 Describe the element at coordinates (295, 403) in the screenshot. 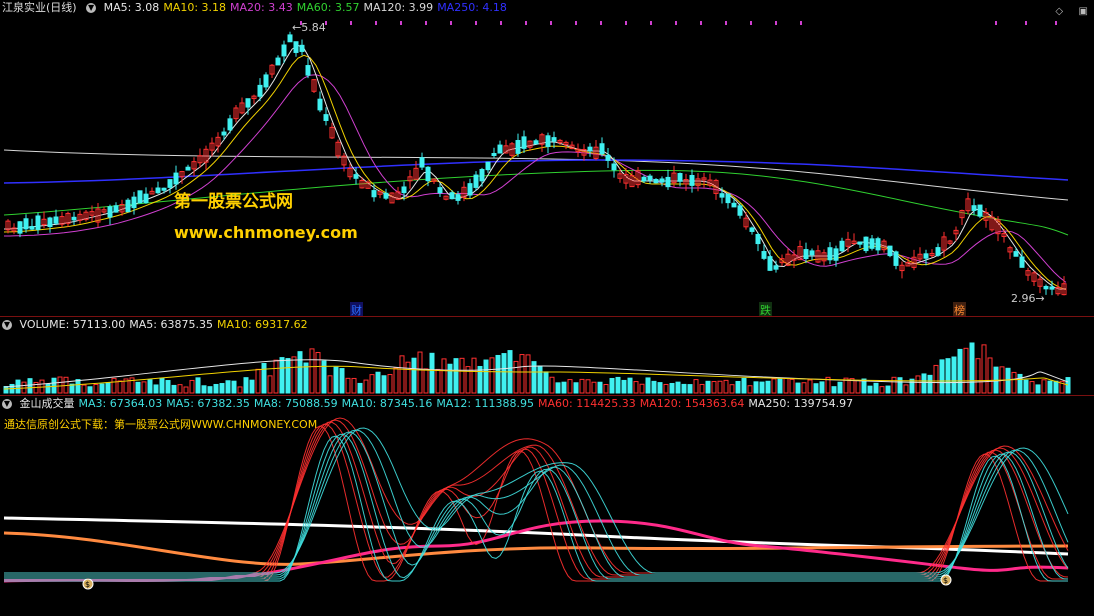

I see `indicator-label: MA8: 75088.59` at that location.